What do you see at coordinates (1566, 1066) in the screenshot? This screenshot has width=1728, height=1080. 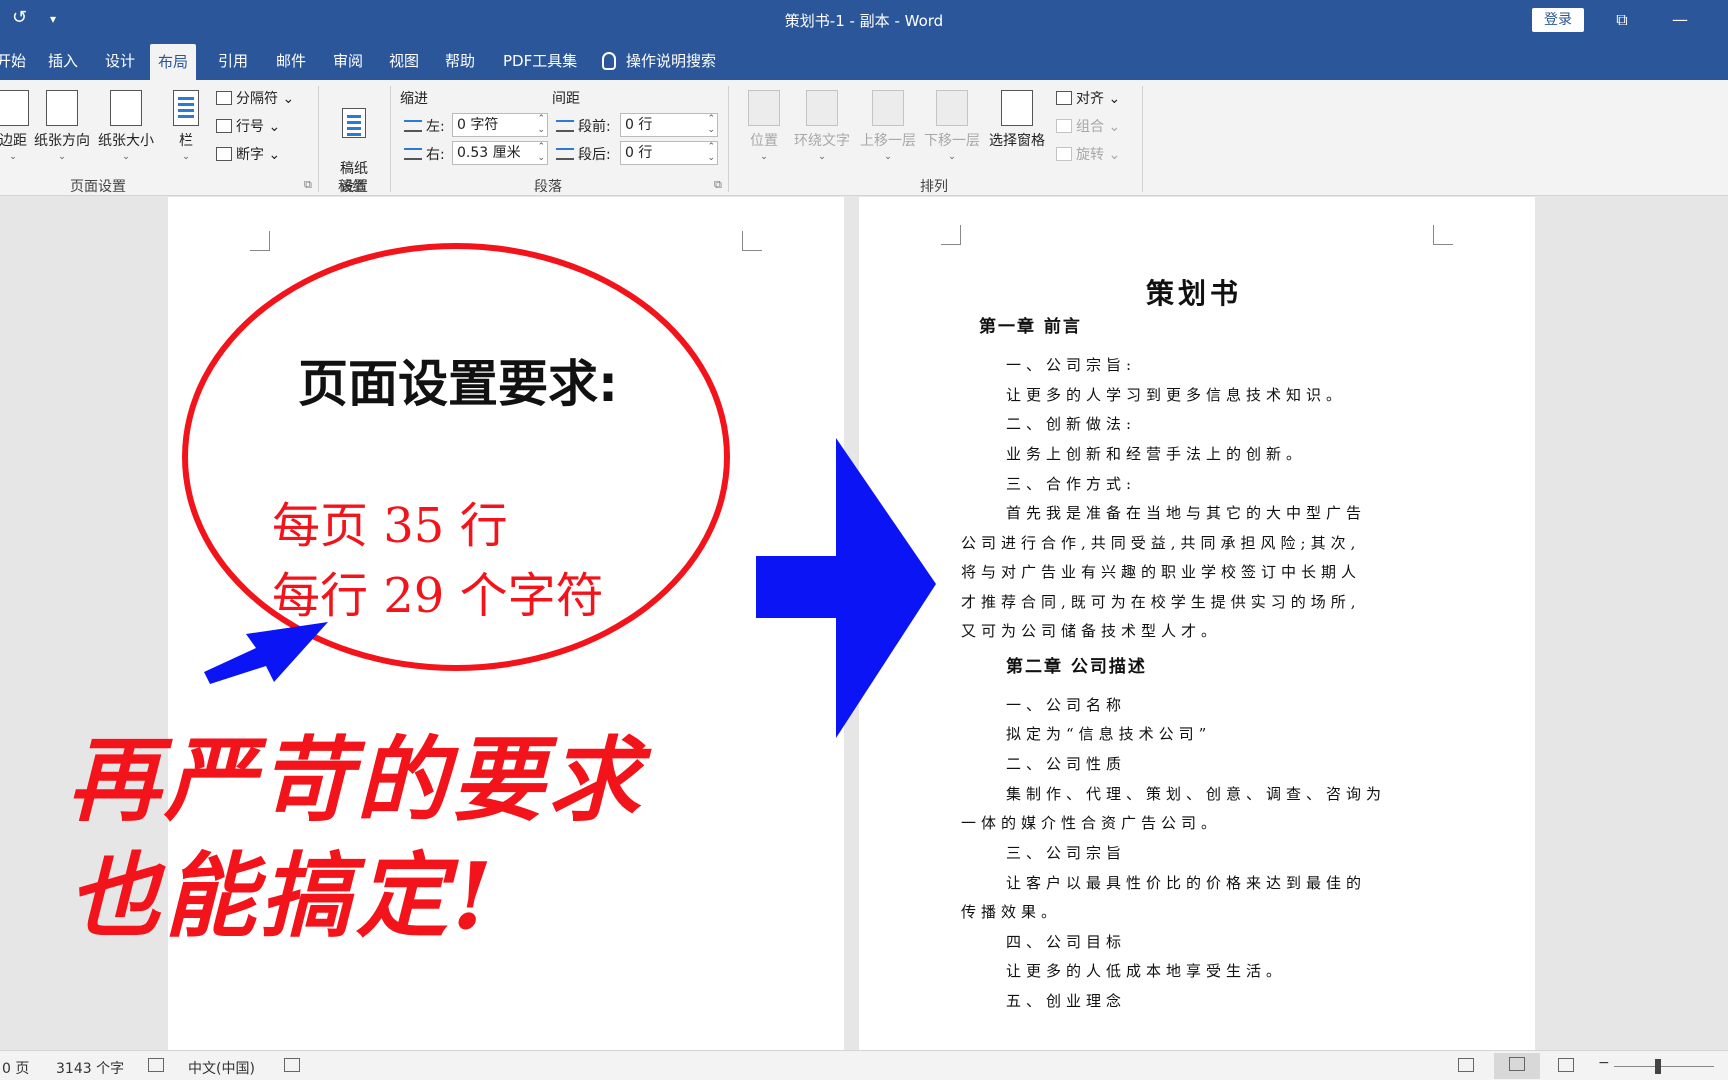 I see `web-layout-icon` at bounding box center [1566, 1066].